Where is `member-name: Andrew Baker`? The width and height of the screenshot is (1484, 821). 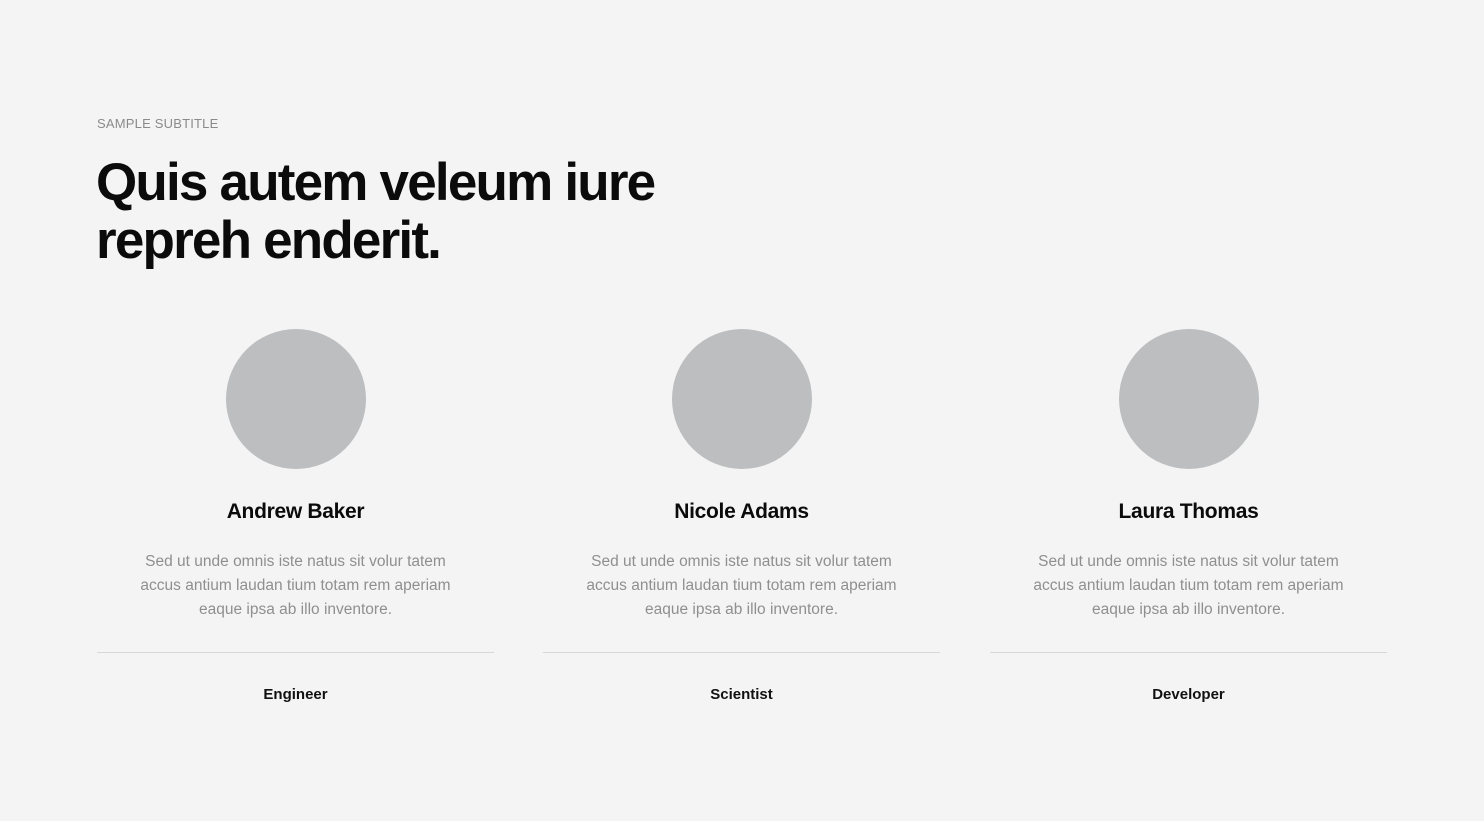
member-name: Andrew Baker is located at coordinates (295, 511).